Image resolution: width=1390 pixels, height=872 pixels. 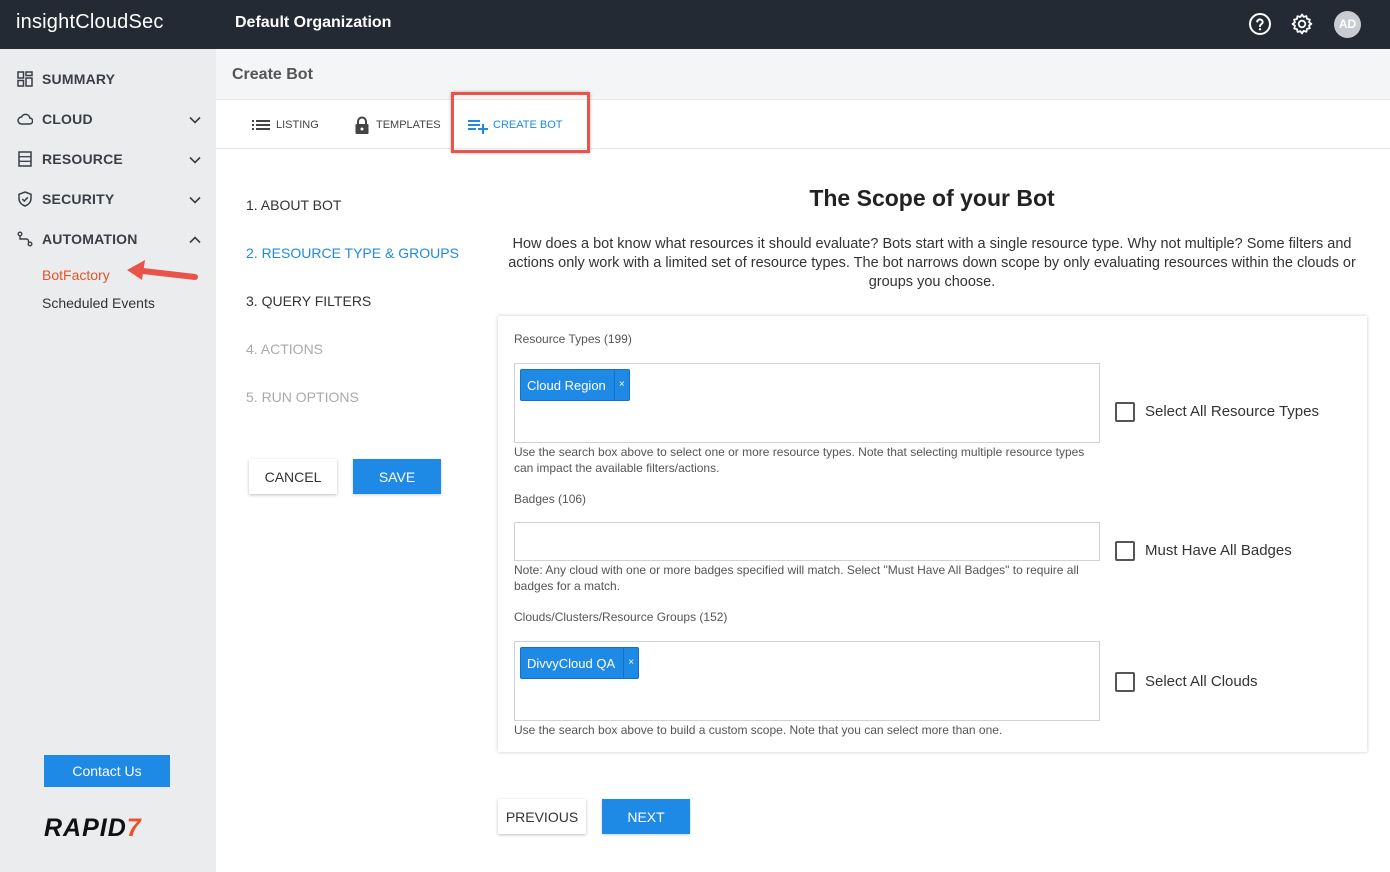 I want to click on tab-bar: LISTING TEMPLATES CREATE BOT, so click(x=803, y=124).